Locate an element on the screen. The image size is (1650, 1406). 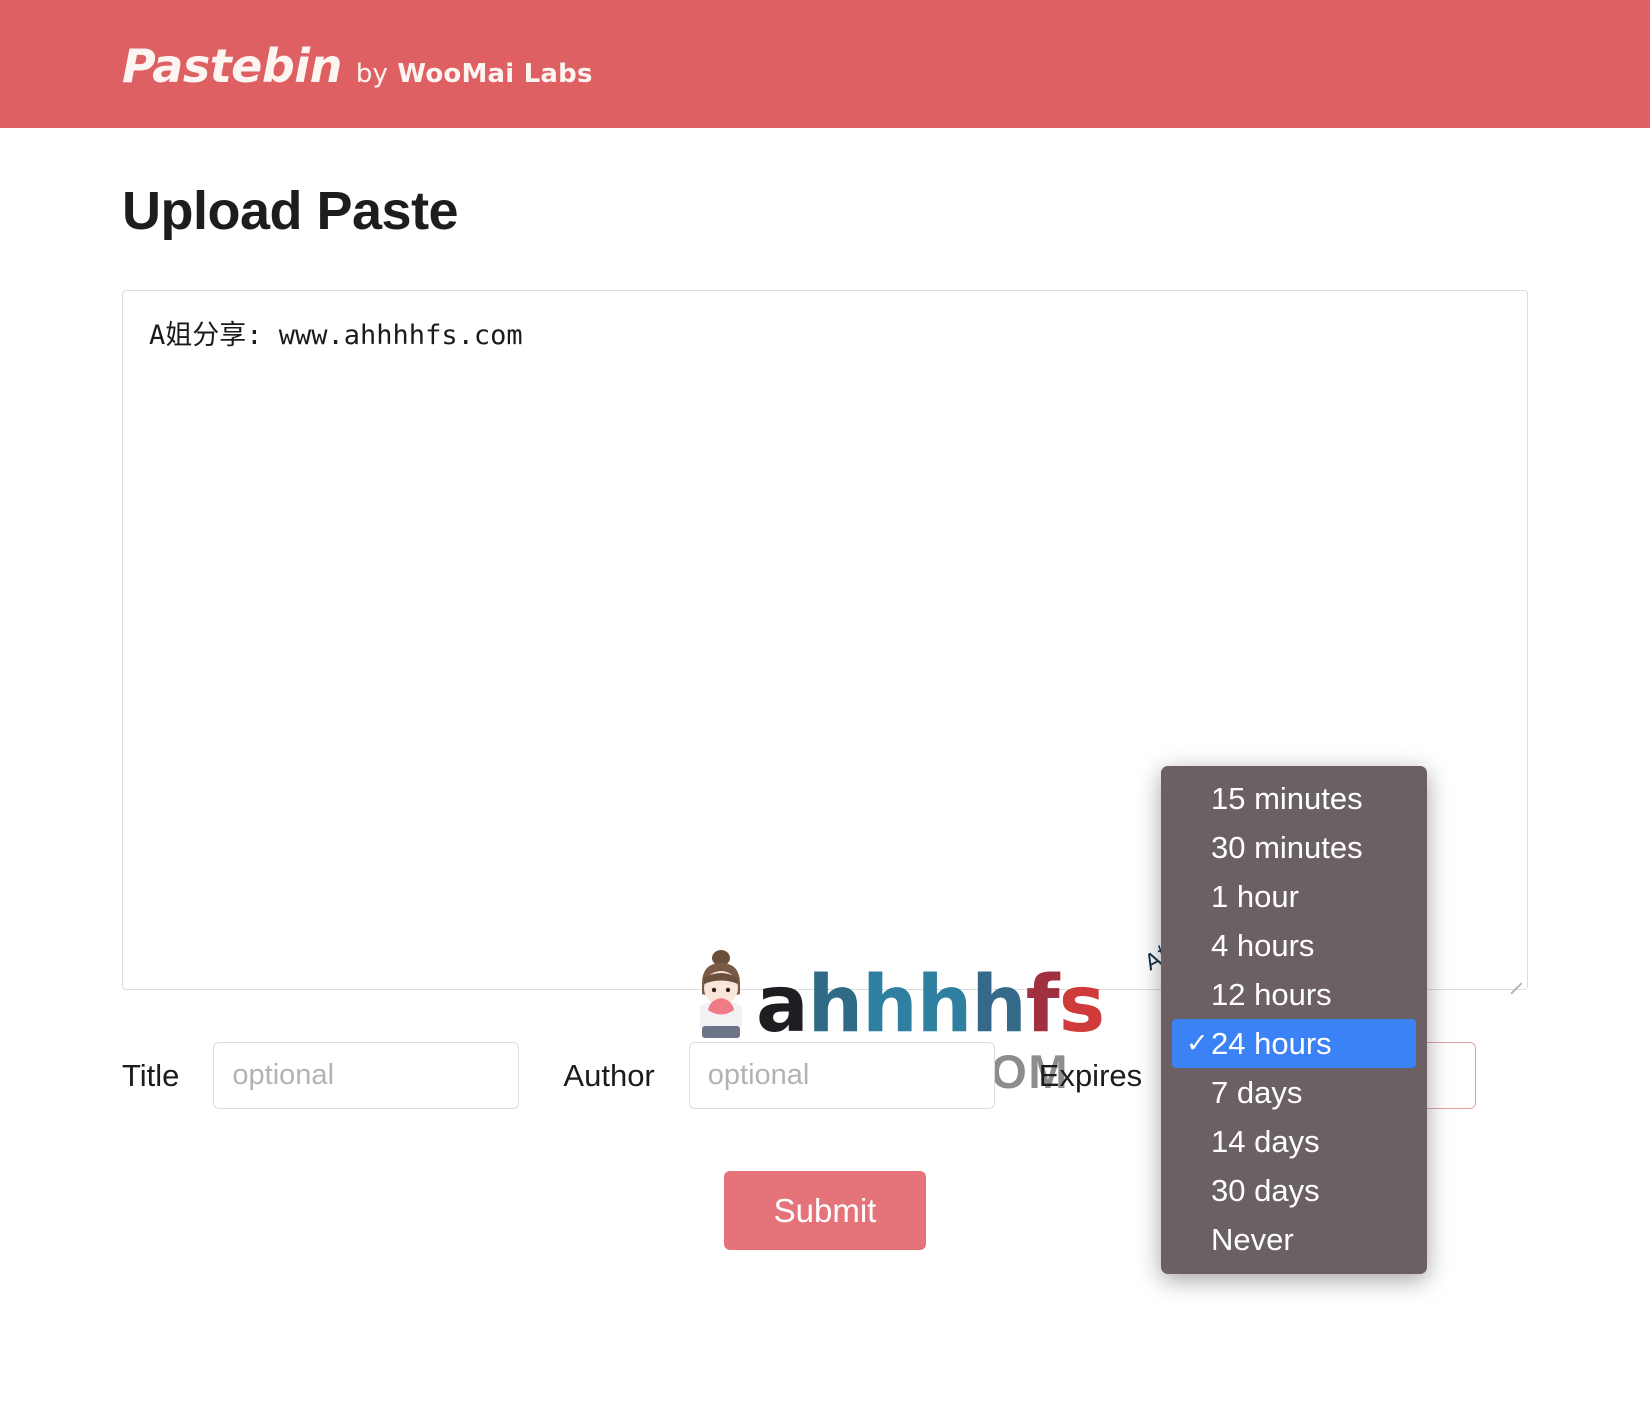
title-label: Title is located at coordinates (151, 1075).